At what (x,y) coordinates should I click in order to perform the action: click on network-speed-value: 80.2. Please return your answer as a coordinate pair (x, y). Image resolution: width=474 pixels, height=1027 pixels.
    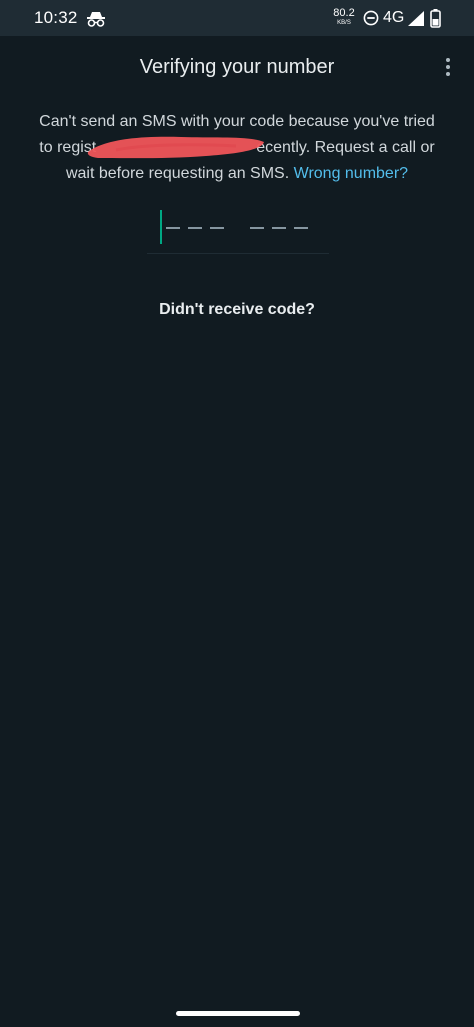
    Looking at the image, I should click on (344, 13).